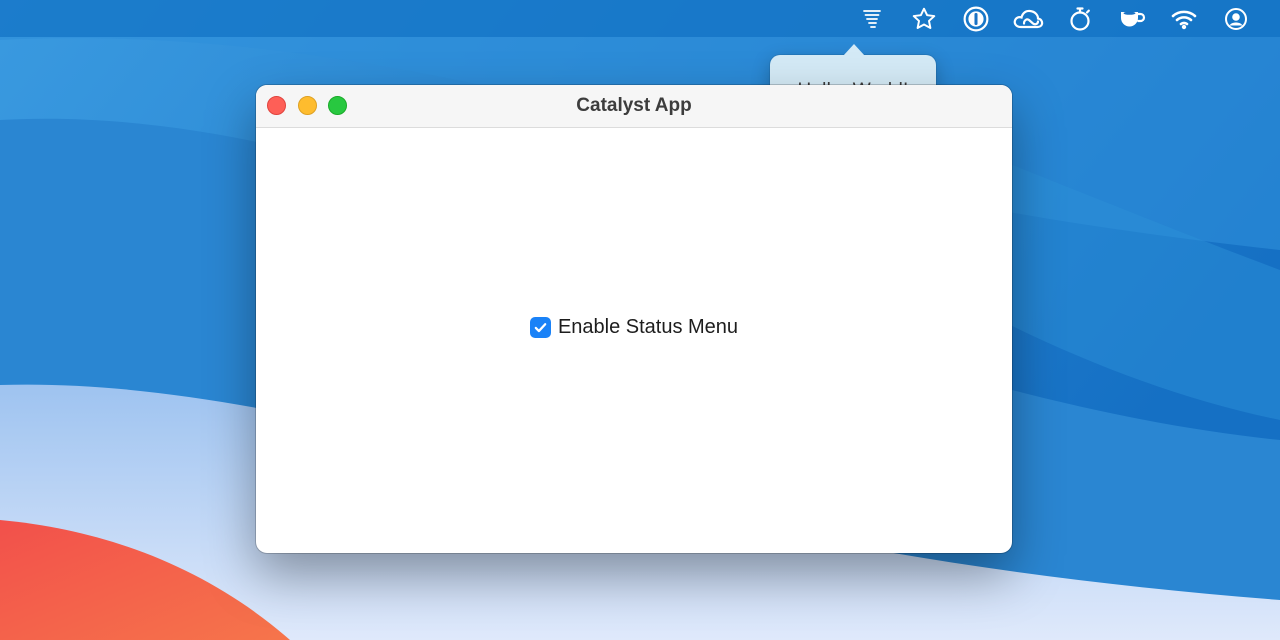  I want to click on tornado-icon, so click(872, 18).